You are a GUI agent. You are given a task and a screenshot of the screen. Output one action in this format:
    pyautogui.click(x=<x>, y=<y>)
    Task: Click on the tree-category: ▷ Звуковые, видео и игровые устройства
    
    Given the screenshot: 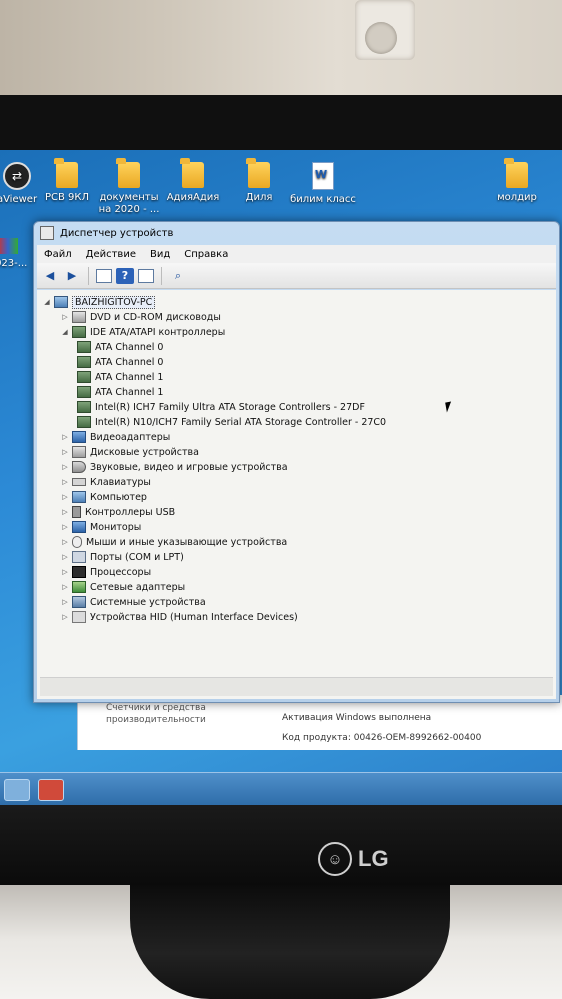 What is the action you would take?
    pyautogui.click(x=174, y=467)
    